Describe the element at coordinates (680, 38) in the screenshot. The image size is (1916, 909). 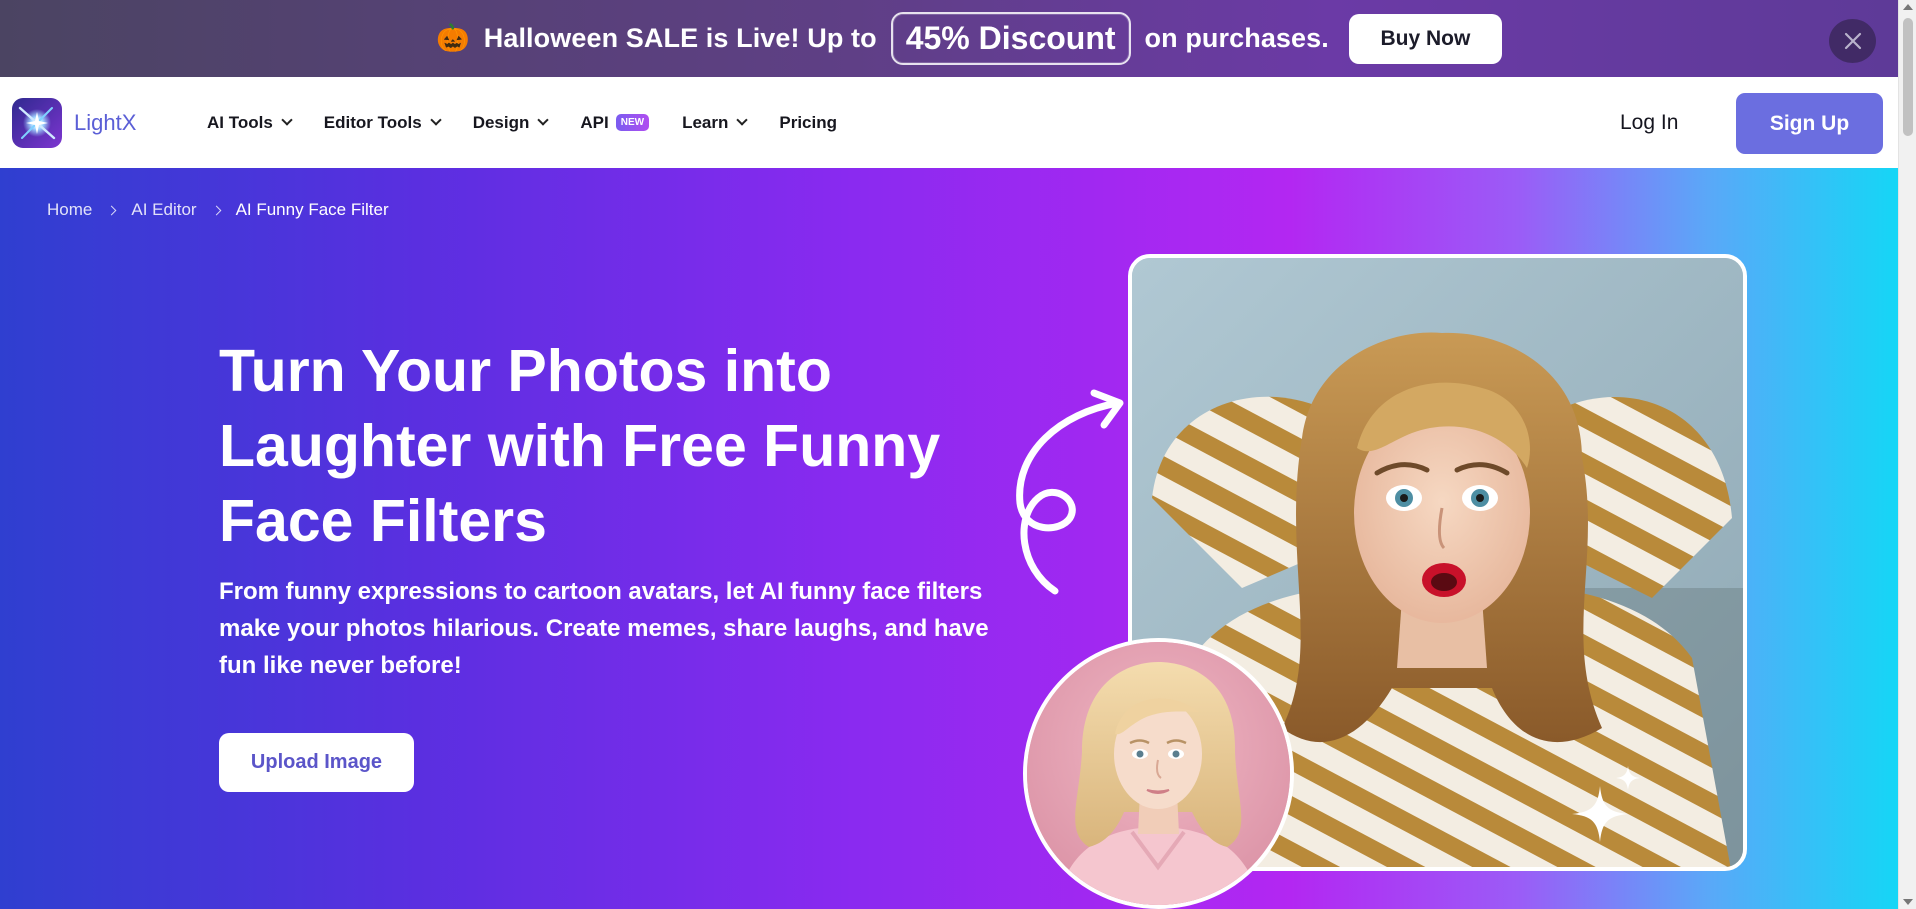
I see `promo-text-before: Halloween SALE is Live! Up to` at that location.